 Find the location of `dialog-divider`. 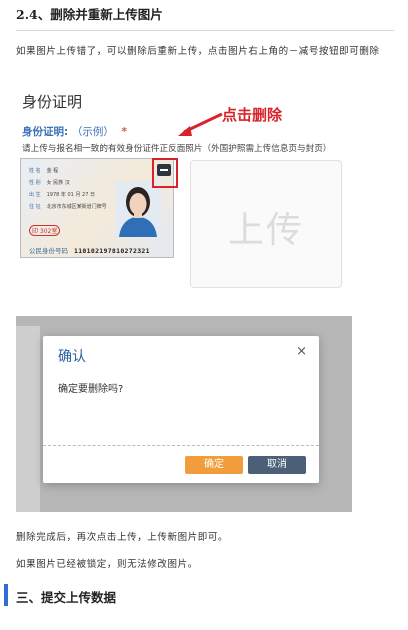

dialog-divider is located at coordinates (181, 445).